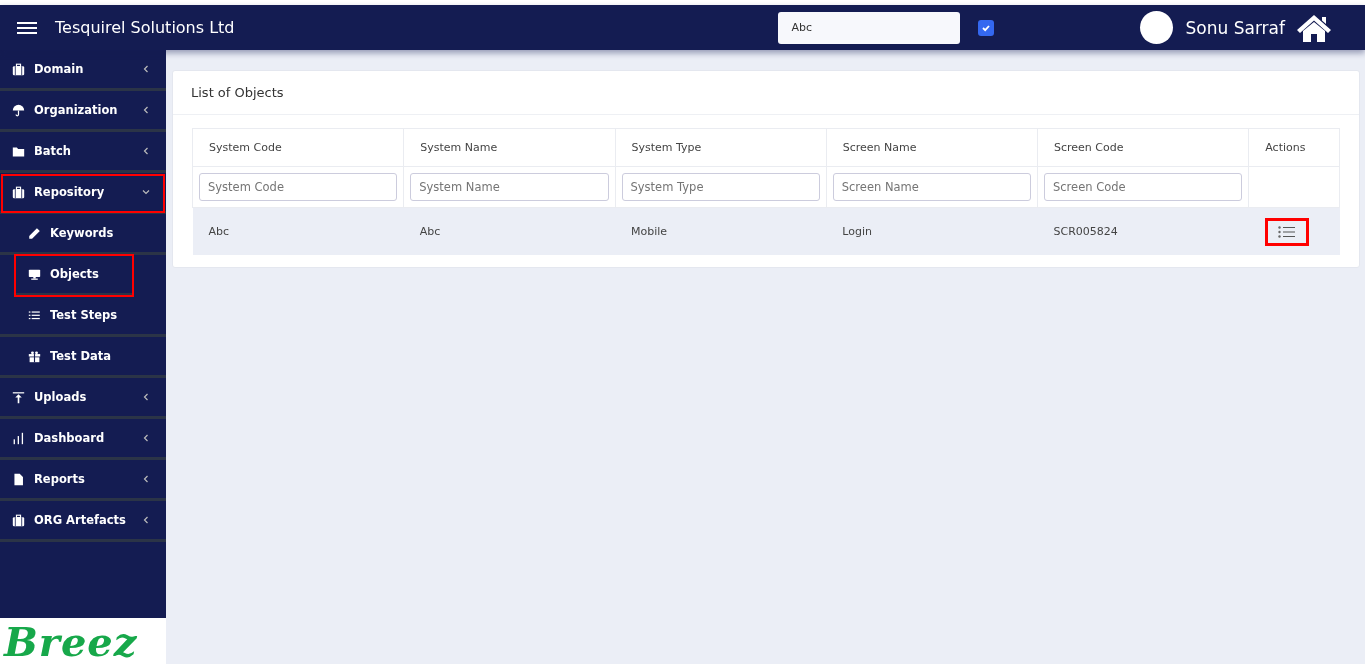 Image resolution: width=1365 pixels, height=664 pixels. Describe the element at coordinates (721, 147) in the screenshot. I see `column-header: System Type` at that location.